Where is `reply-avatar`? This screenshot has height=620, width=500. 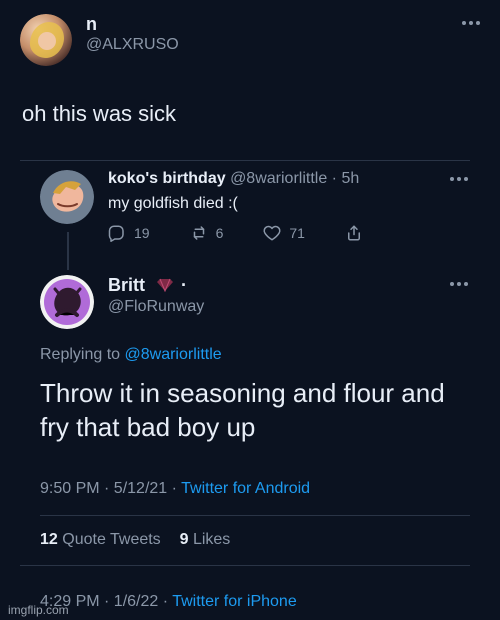 reply-avatar is located at coordinates (67, 302).